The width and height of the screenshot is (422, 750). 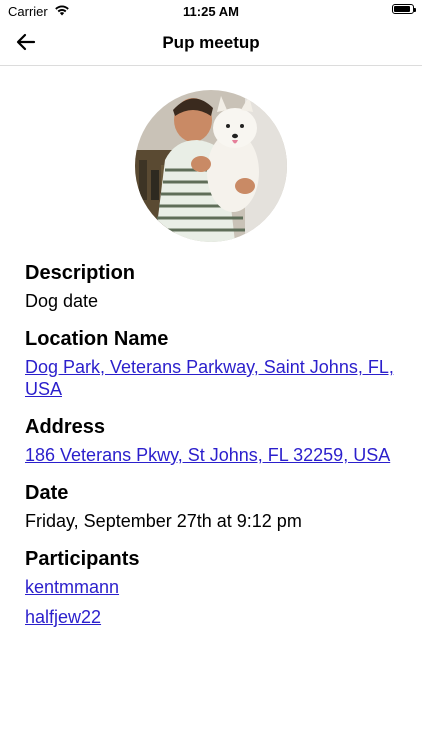 I want to click on description-value: Dog date, so click(x=62, y=301).